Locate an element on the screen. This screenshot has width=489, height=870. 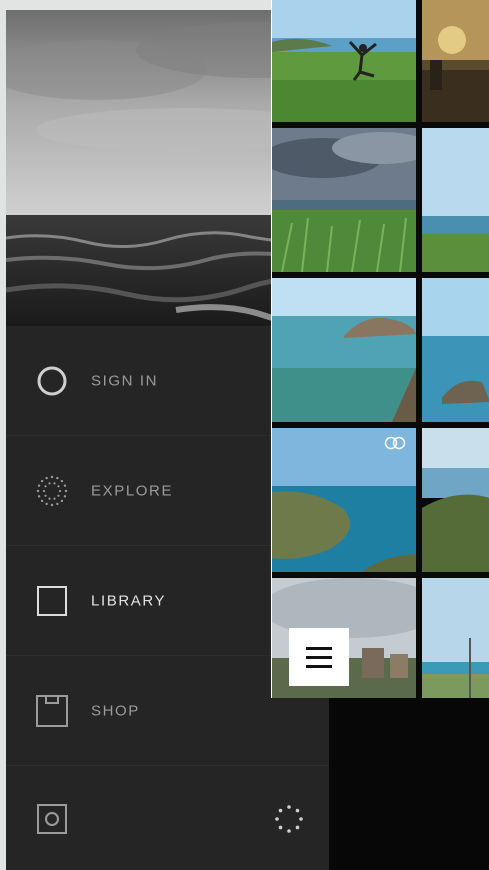
thumbnail-hillside-sea is located at coordinates (455, 500).